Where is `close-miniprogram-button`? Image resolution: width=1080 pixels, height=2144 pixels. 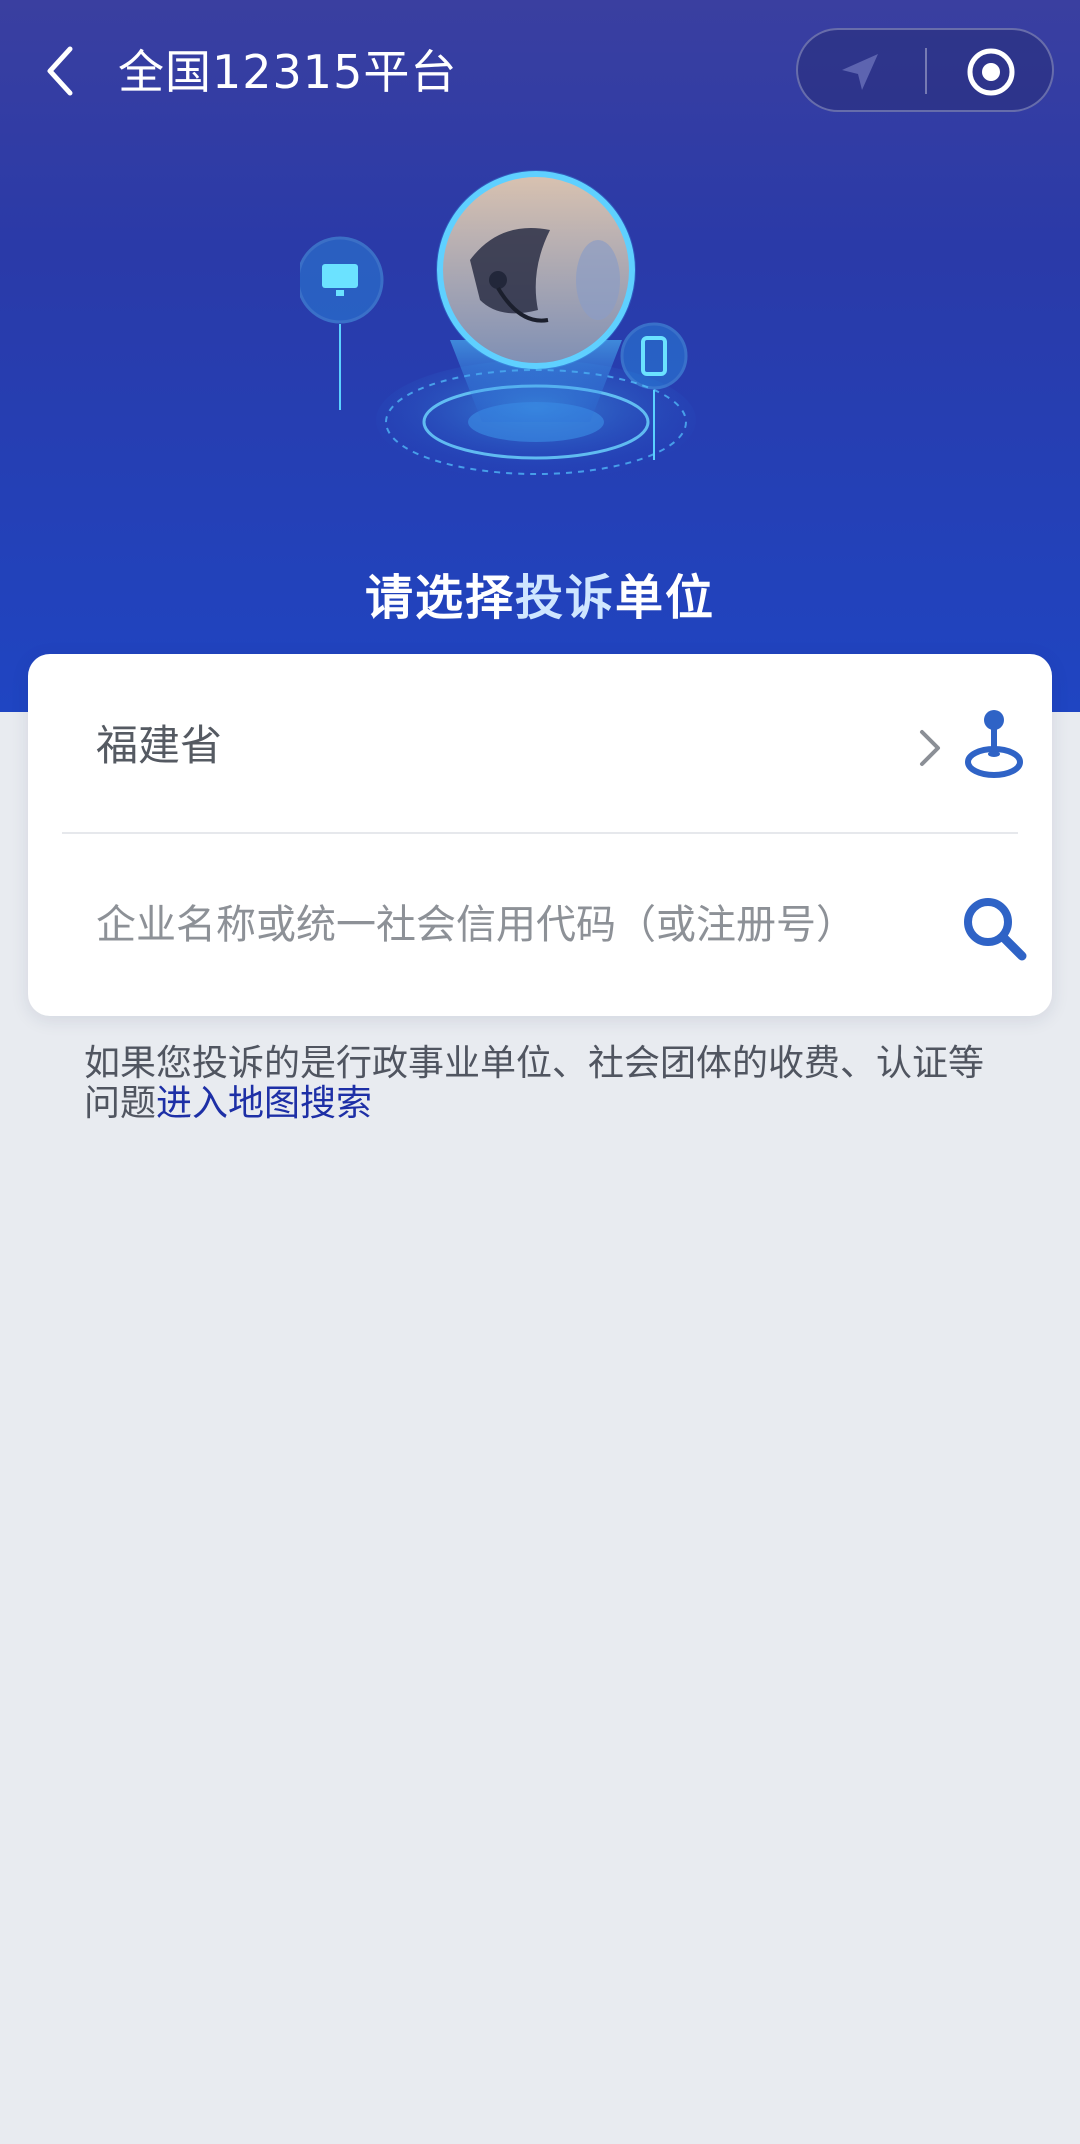
close-miniprogram-button is located at coordinates (991, 72).